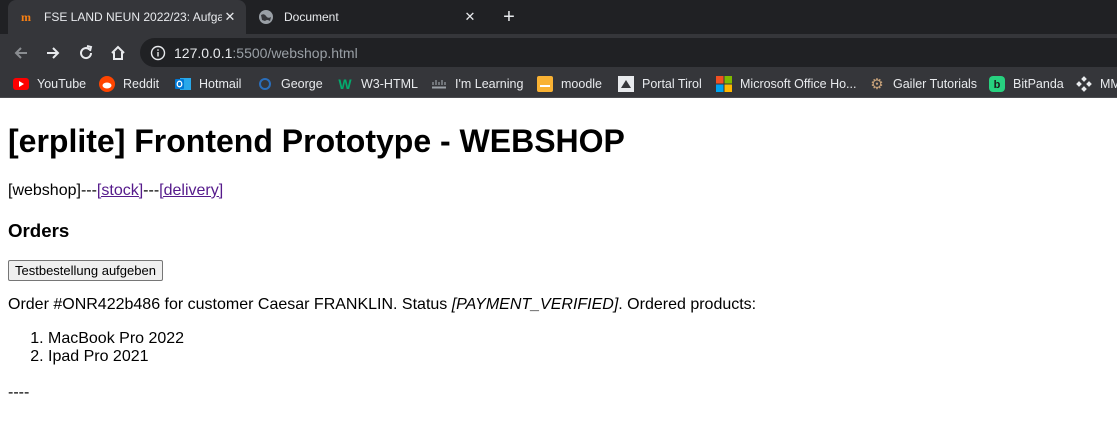 The image size is (1117, 439). I want to click on bookmark-reddit: Reddit, so click(129, 84).